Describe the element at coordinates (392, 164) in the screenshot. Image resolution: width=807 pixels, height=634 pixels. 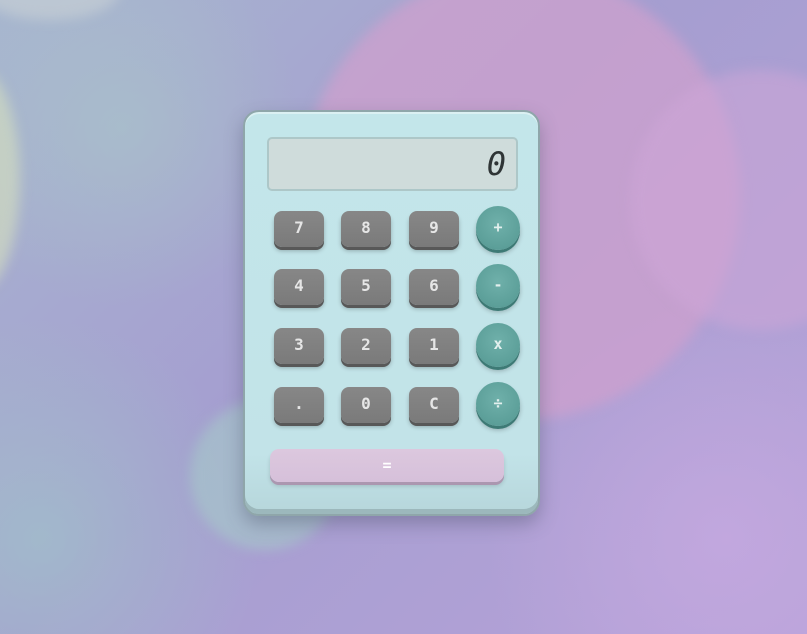
I see `calculator-display: 0` at that location.